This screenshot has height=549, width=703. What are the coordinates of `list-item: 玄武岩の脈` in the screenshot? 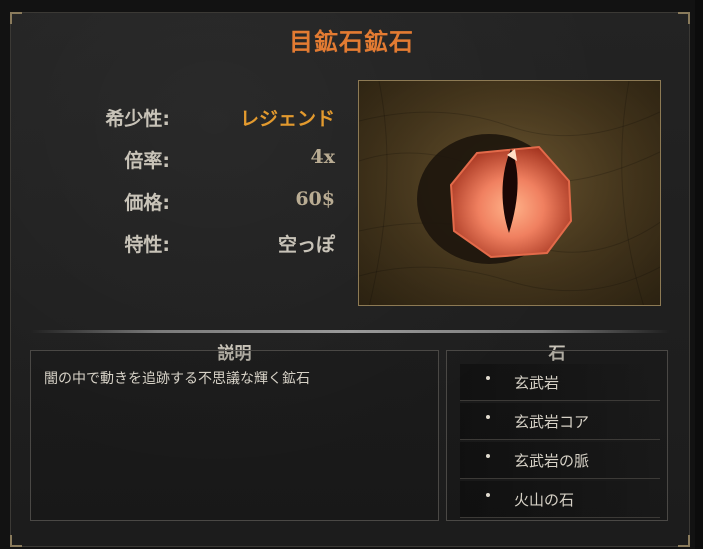 It's located at (560, 460).